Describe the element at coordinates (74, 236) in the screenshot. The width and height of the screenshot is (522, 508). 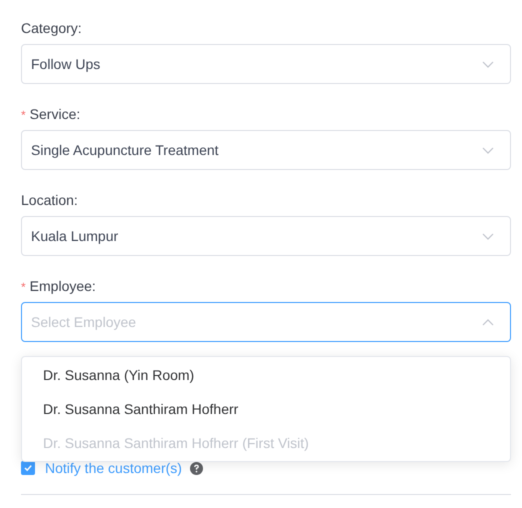
I see `select-value: Kuala Lumpur` at that location.